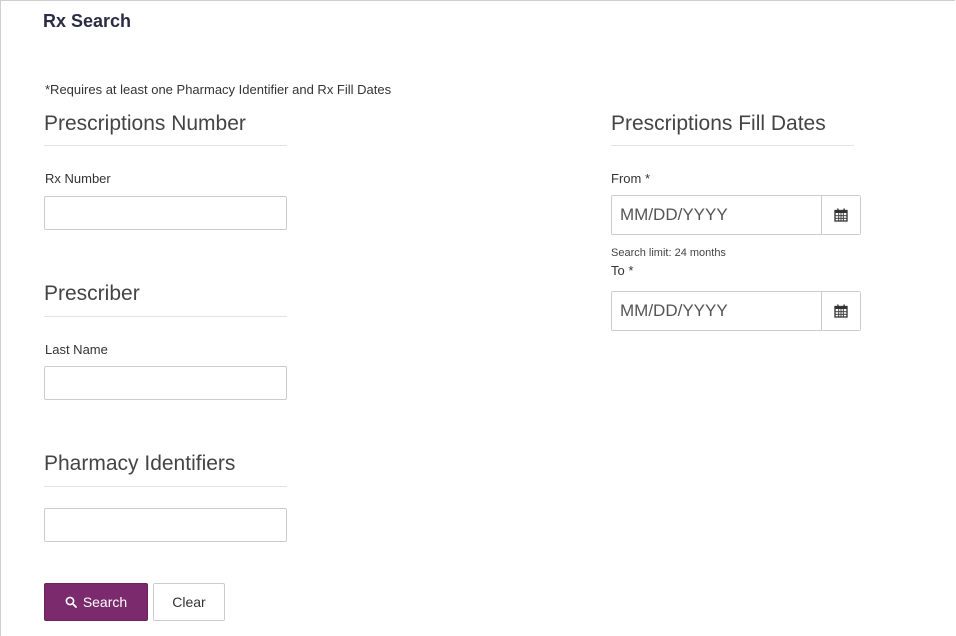  I want to click on to-date-group, so click(736, 311).